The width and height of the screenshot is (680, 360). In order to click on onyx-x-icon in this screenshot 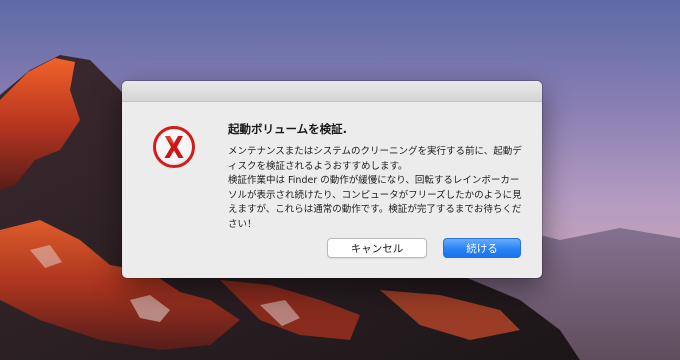, I will do `click(174, 147)`.